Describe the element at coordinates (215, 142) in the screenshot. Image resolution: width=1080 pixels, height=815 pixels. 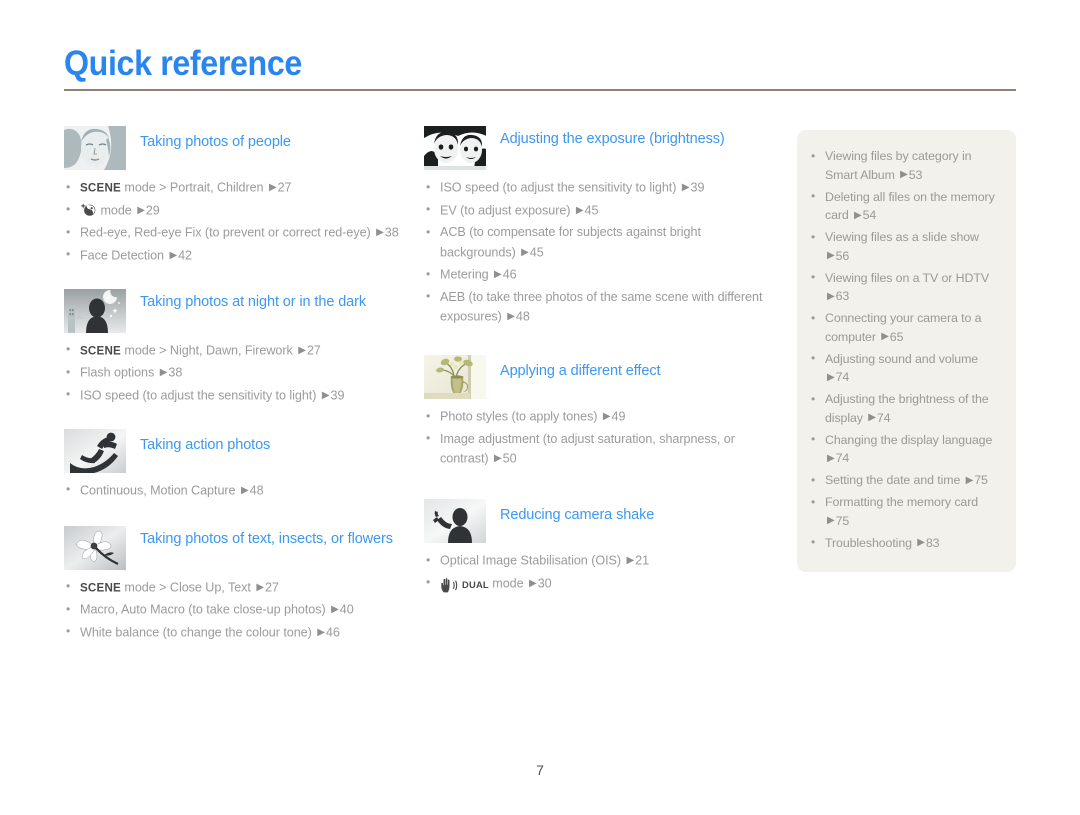
I see `section-title: Taking photos of people` at that location.